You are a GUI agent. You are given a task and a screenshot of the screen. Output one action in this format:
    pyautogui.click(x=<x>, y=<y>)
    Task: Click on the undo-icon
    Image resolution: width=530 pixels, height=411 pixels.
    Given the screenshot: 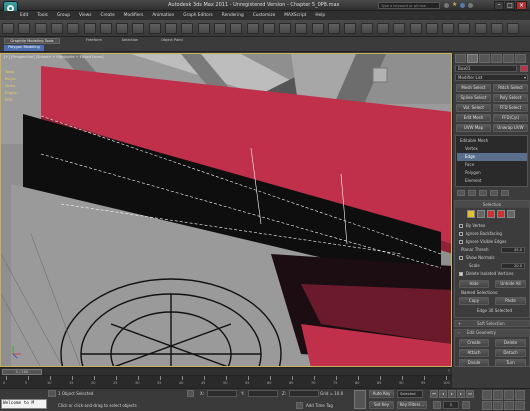 What is the action you would take?
    pyautogui.click(x=8, y=28)
    